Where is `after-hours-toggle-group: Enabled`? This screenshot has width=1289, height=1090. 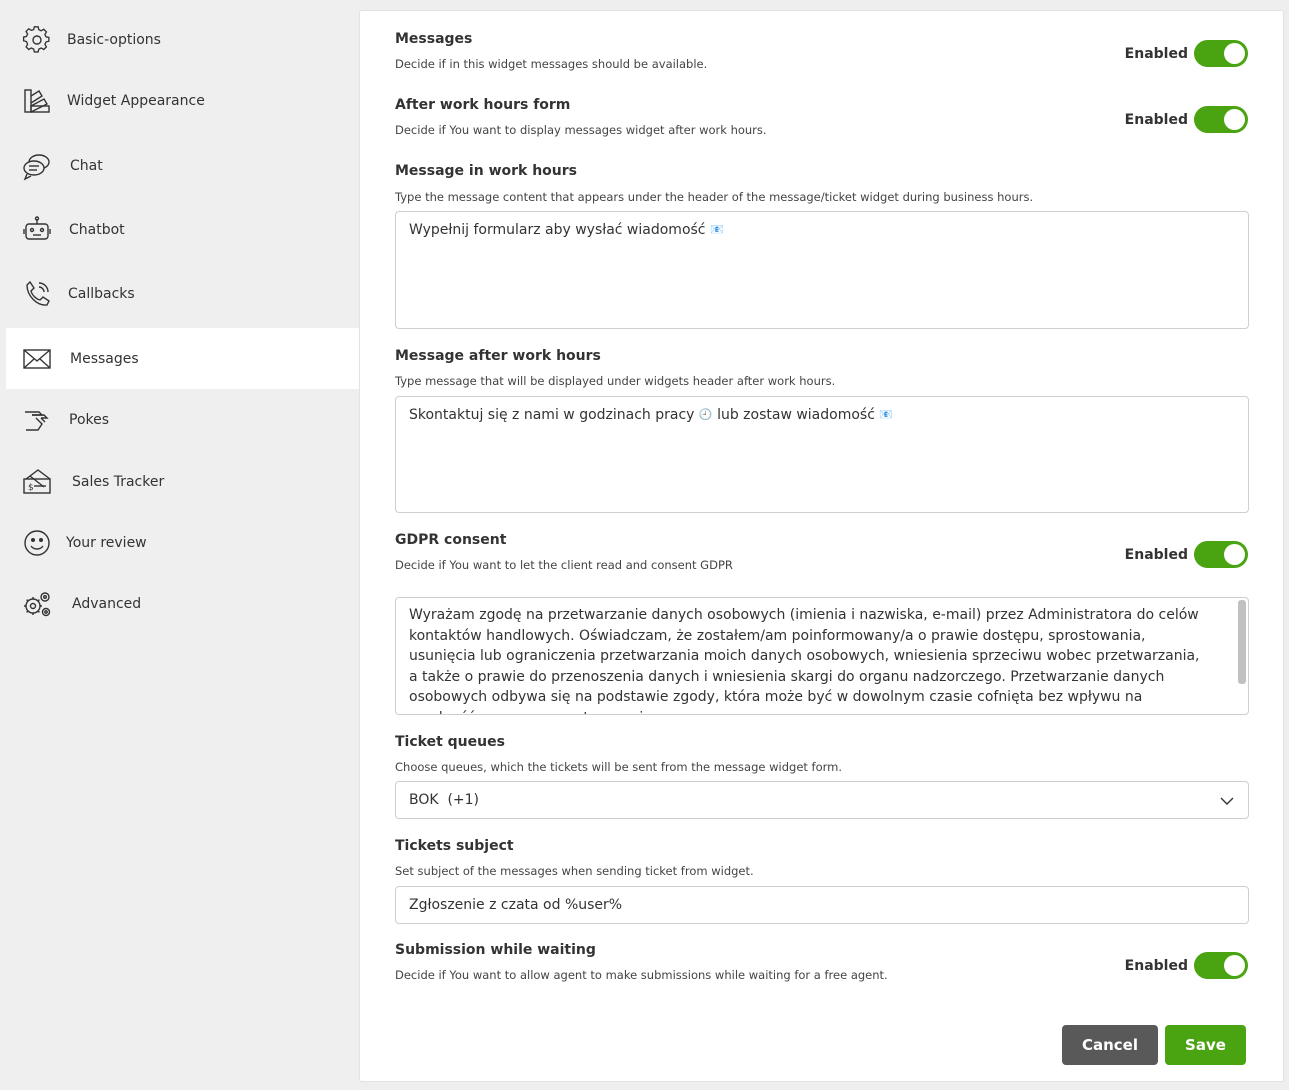
after-hours-toggle-group: Enabled is located at coordinates (1186, 119).